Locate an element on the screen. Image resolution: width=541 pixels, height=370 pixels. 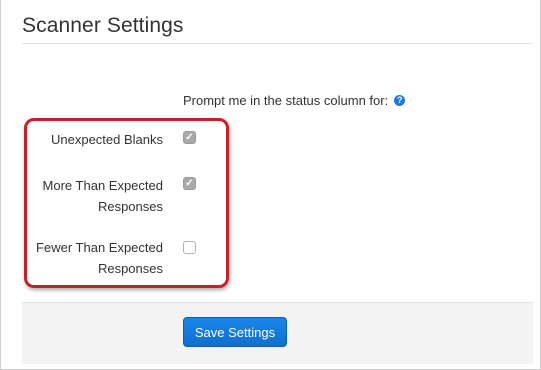
unexpected-blanks-checkbox: ✓ is located at coordinates (189, 137).